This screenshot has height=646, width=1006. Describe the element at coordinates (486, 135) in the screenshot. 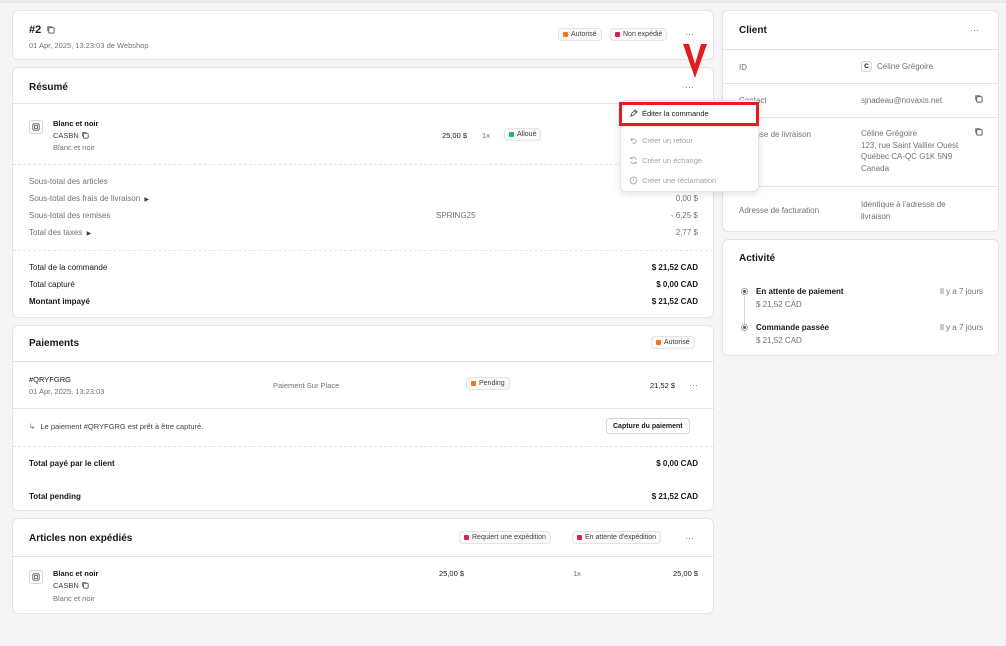

I see `item-quantity: 1x` at that location.